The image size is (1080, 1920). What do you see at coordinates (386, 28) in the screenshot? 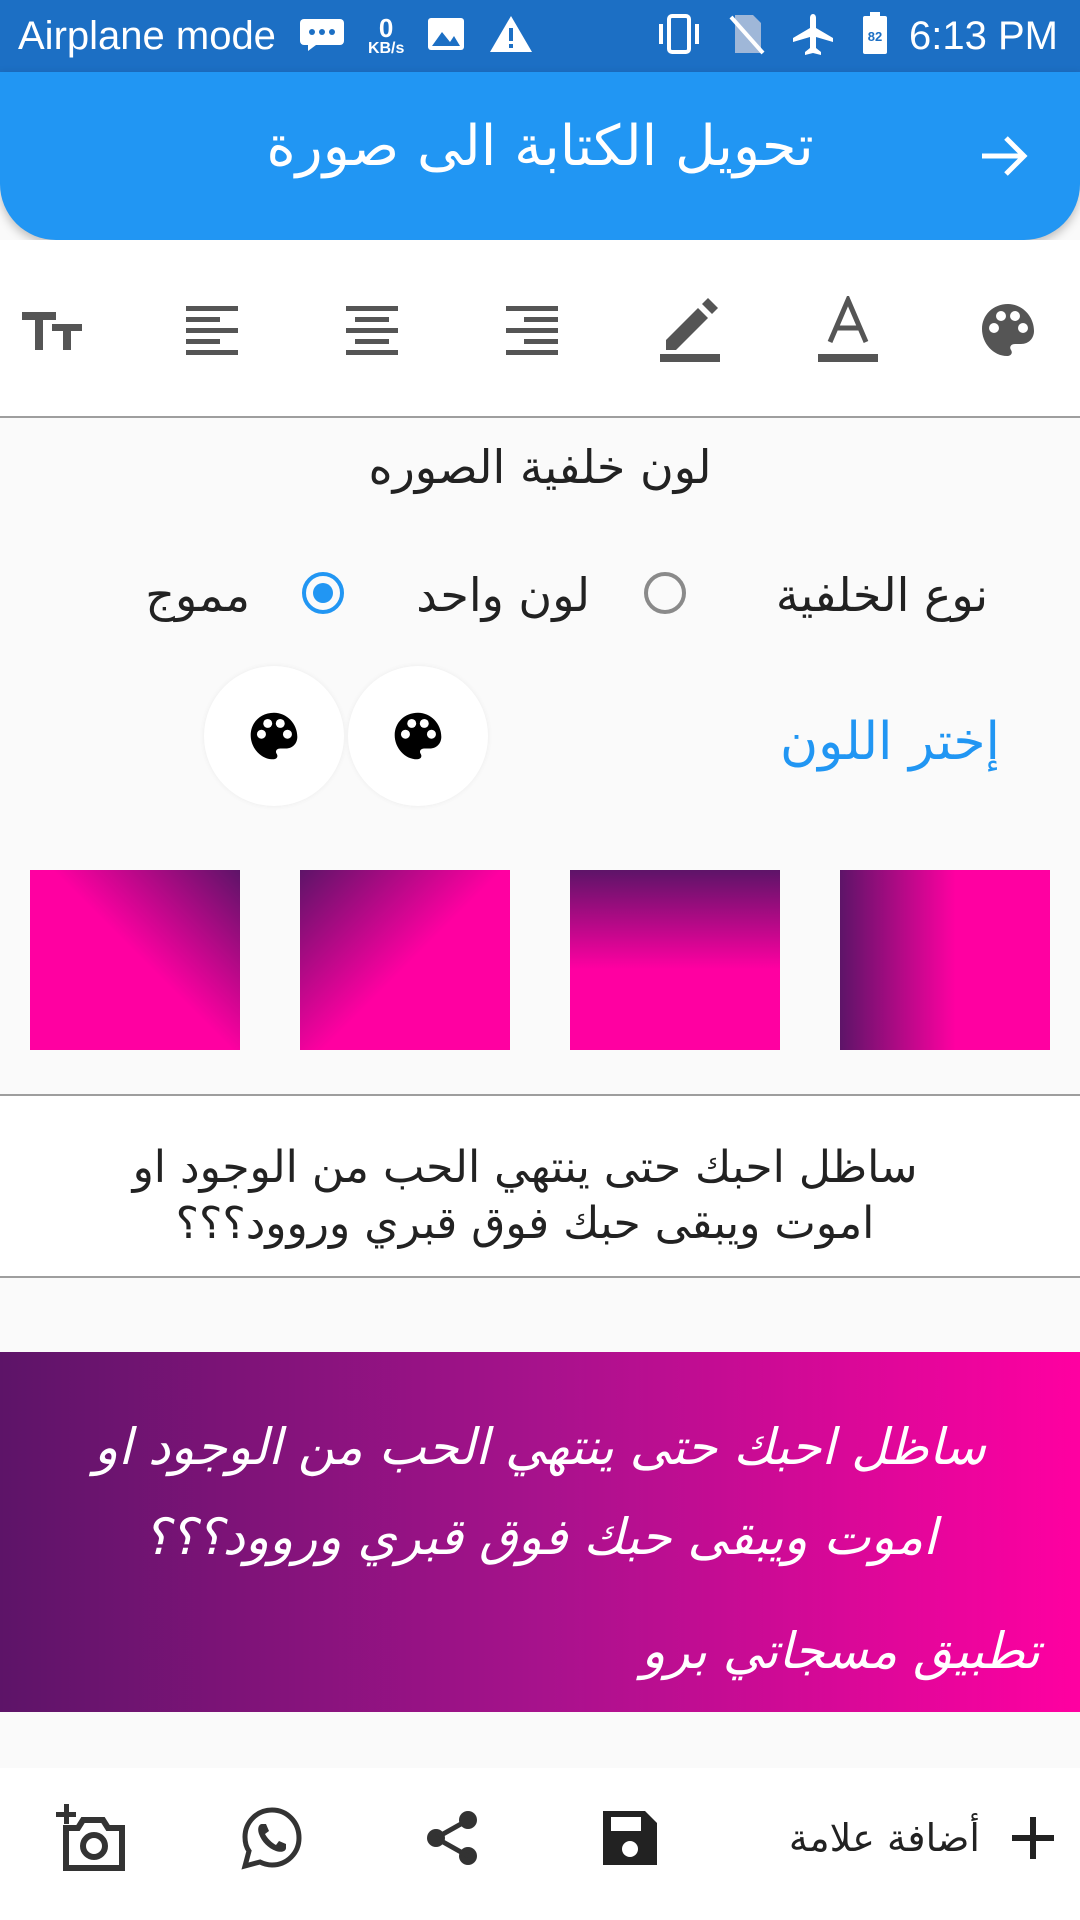
I see `speed-value: 0` at bounding box center [386, 28].